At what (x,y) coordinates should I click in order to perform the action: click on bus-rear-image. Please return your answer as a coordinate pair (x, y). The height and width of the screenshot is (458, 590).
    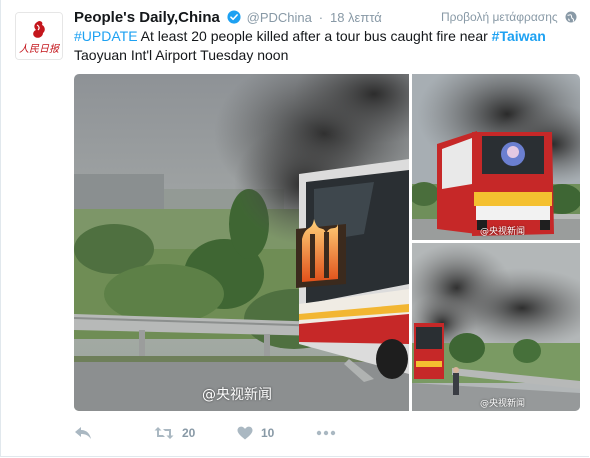
    Looking at the image, I should click on (496, 157).